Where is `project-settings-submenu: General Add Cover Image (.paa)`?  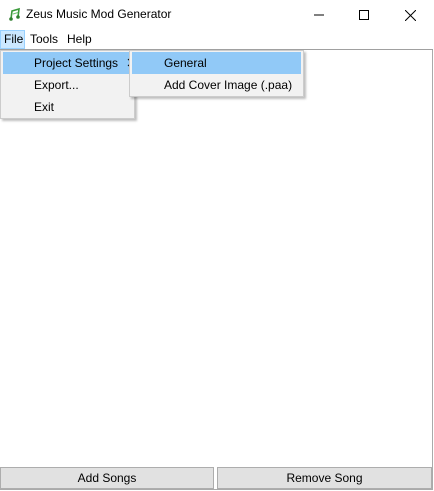
project-settings-submenu: General Add Cover Image (.paa) is located at coordinates (216, 73).